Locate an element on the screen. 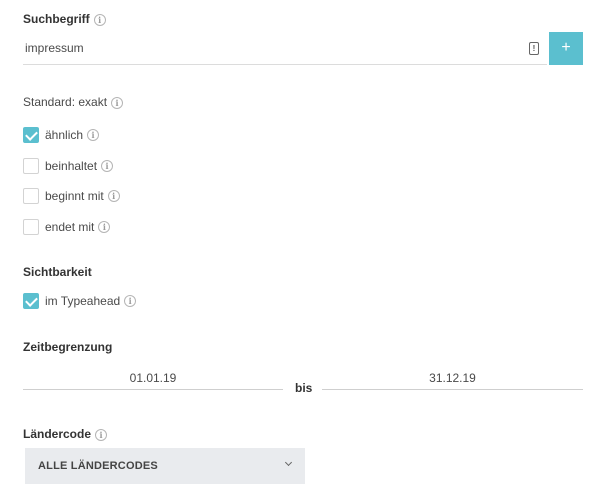 Image resolution: width=600 pixels, height=502 pixels. country-heading-label: Ländercode is located at coordinates (57, 434).